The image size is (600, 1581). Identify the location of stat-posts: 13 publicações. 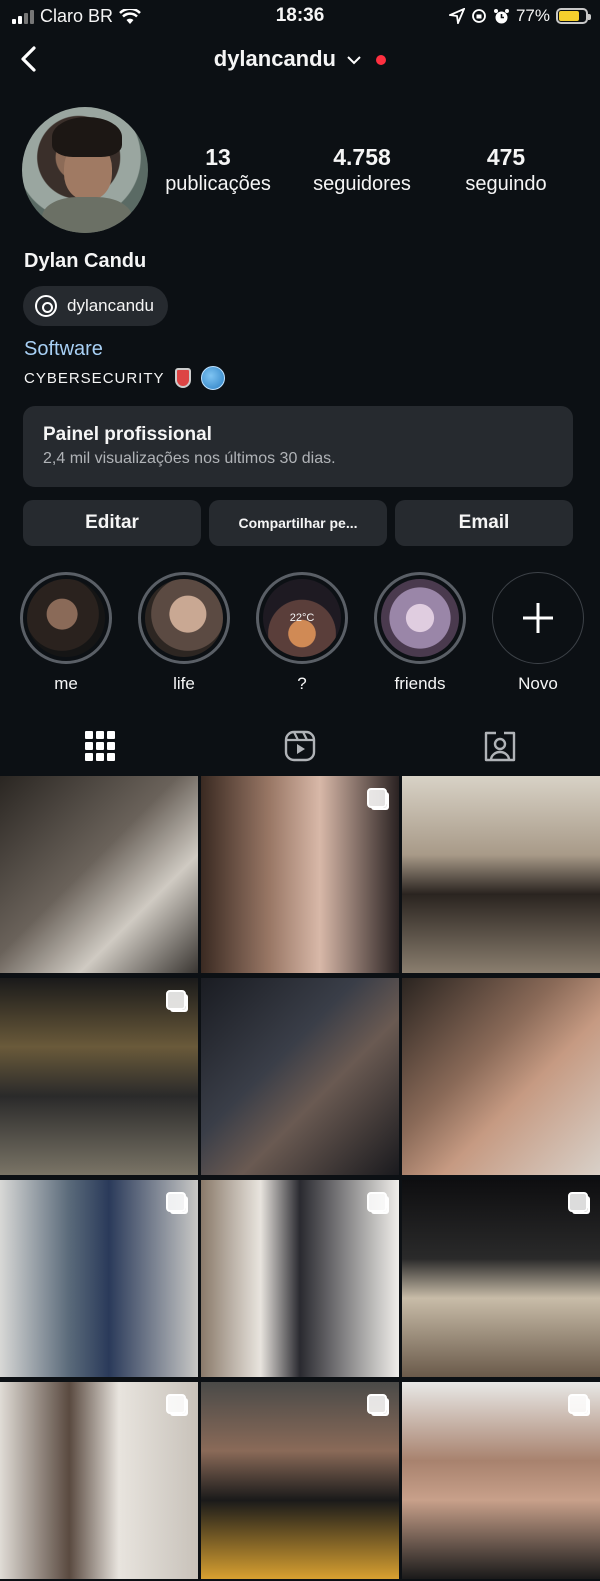
(218, 170).